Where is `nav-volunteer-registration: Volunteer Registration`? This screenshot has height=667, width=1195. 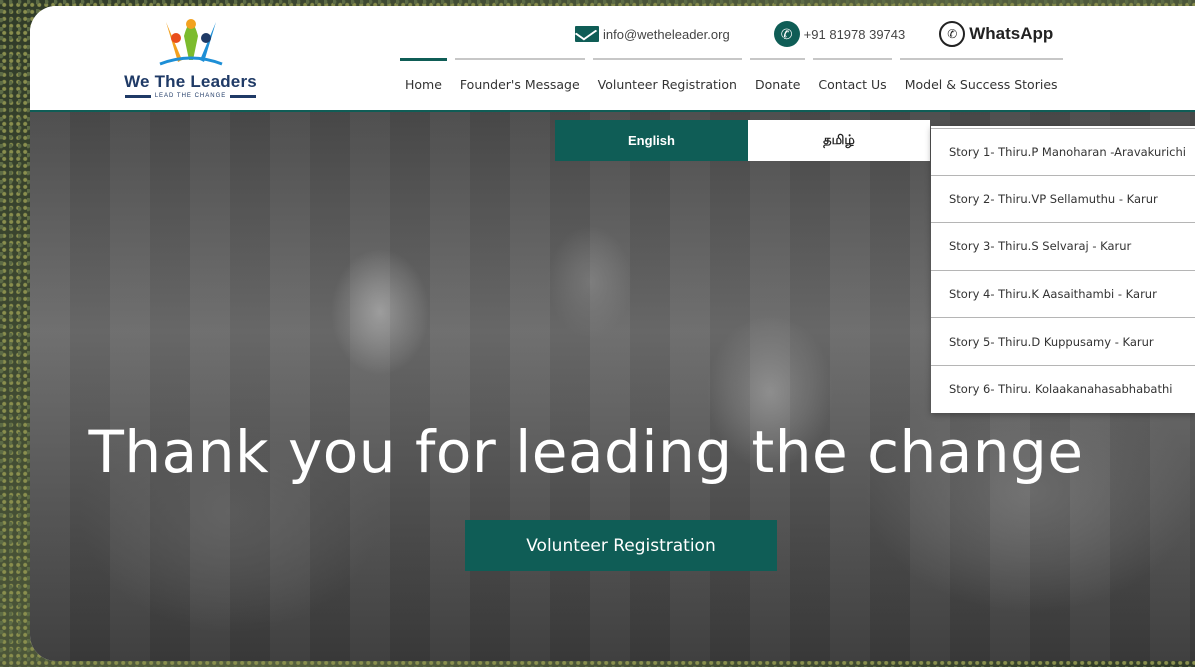 nav-volunteer-registration: Volunteer Registration is located at coordinates (667, 84).